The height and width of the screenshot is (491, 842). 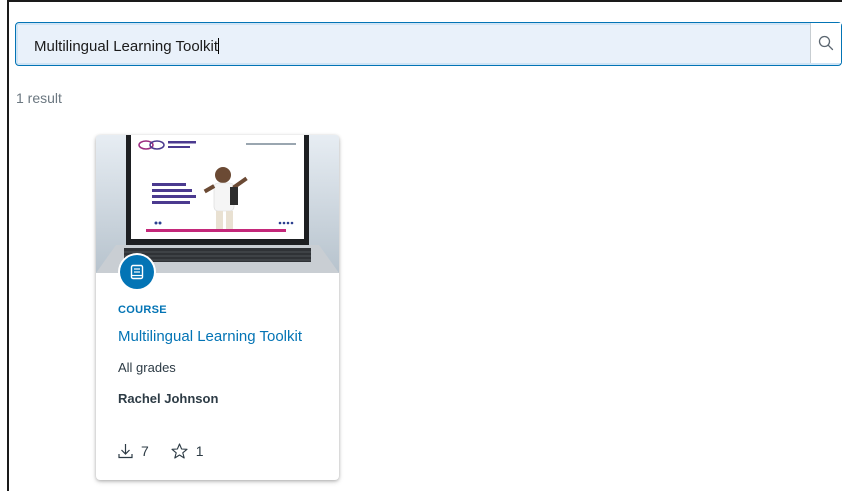 What do you see at coordinates (199, 451) in the screenshot?
I see `favorite-count-value: 1` at bounding box center [199, 451].